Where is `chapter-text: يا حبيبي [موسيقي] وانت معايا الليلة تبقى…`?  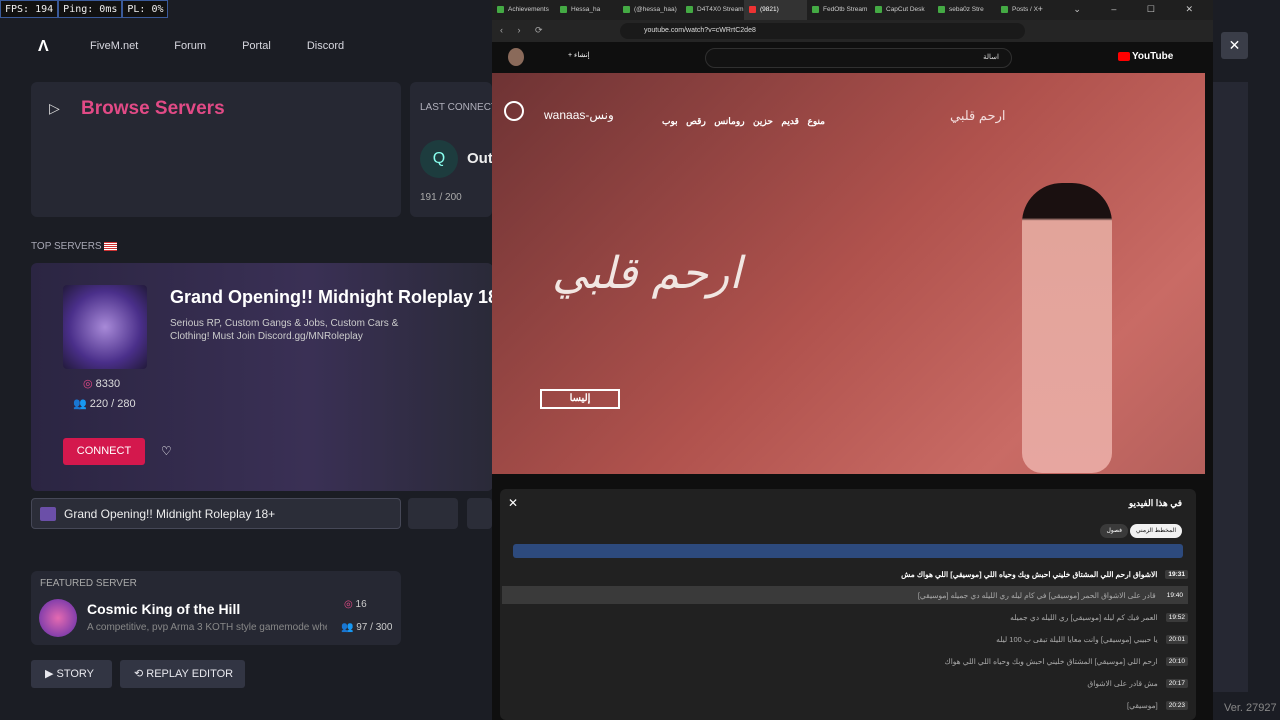
chapter-text: يا حبيبي [موسيقي] وانت معايا الليلة تبقى… is located at coordinates (1077, 639).